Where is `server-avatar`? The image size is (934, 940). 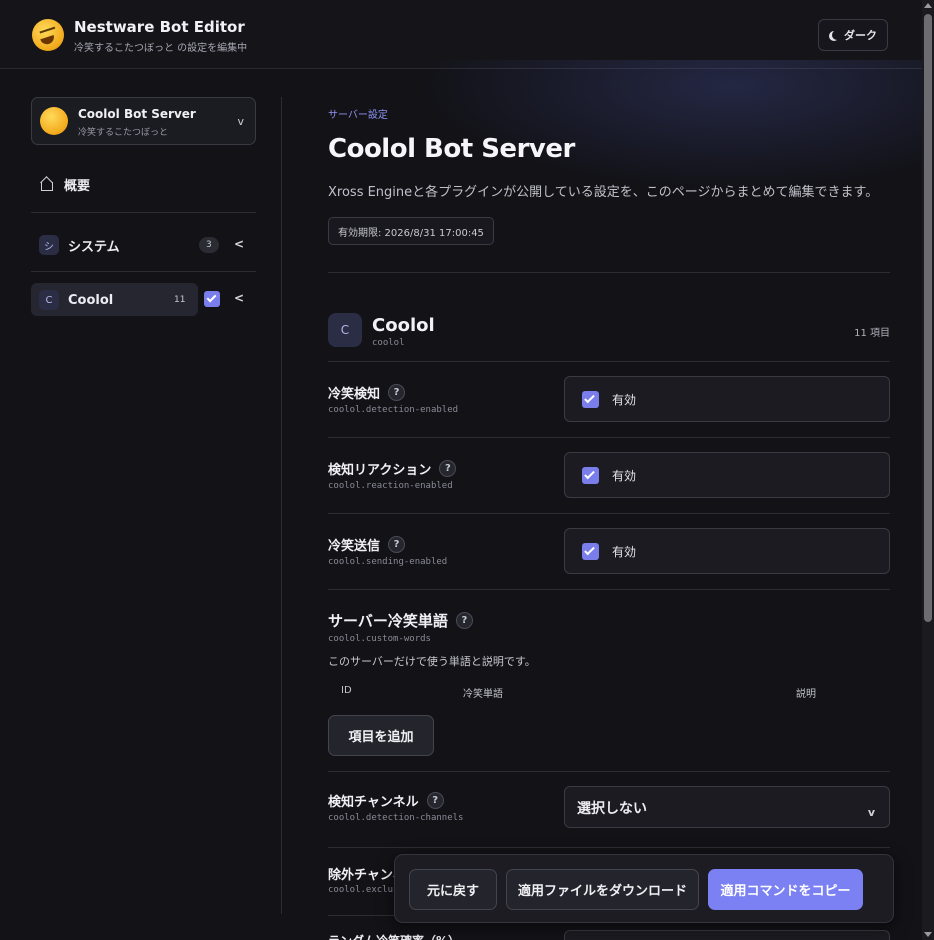
server-avatar is located at coordinates (54, 121).